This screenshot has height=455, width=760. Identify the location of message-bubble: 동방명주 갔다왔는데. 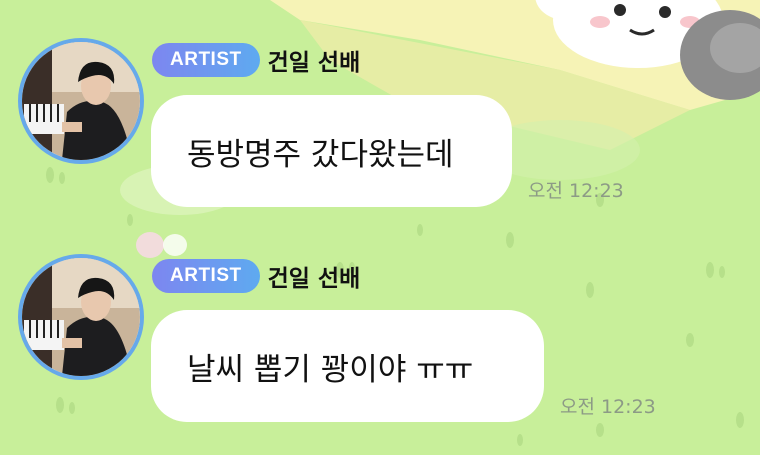
(331, 151).